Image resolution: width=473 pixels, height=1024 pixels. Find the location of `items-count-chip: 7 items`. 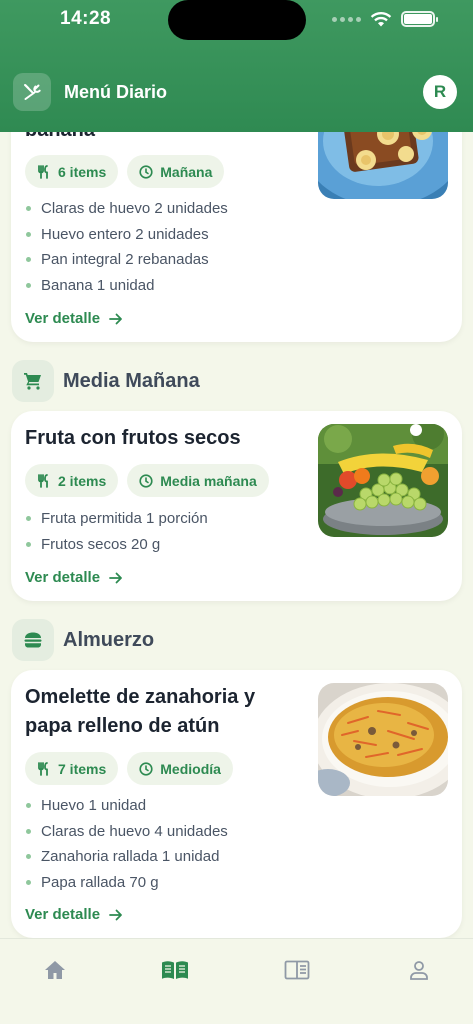

items-count-chip: 7 items is located at coordinates (72, 768).